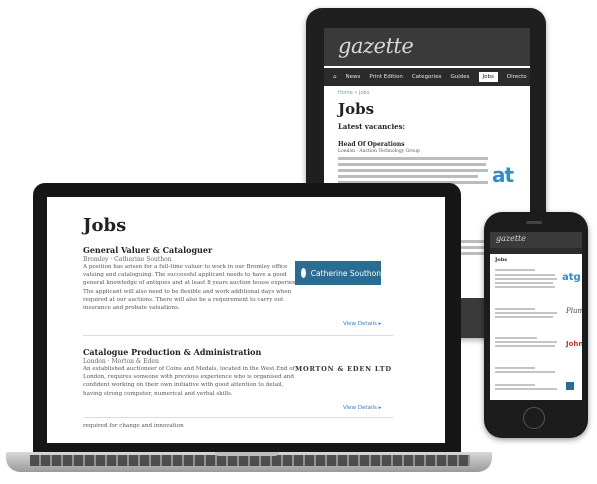 This screenshot has width=597, height=484. What do you see at coordinates (536, 251) in the screenshot?
I see `phone-nav-bar` at bounding box center [536, 251].